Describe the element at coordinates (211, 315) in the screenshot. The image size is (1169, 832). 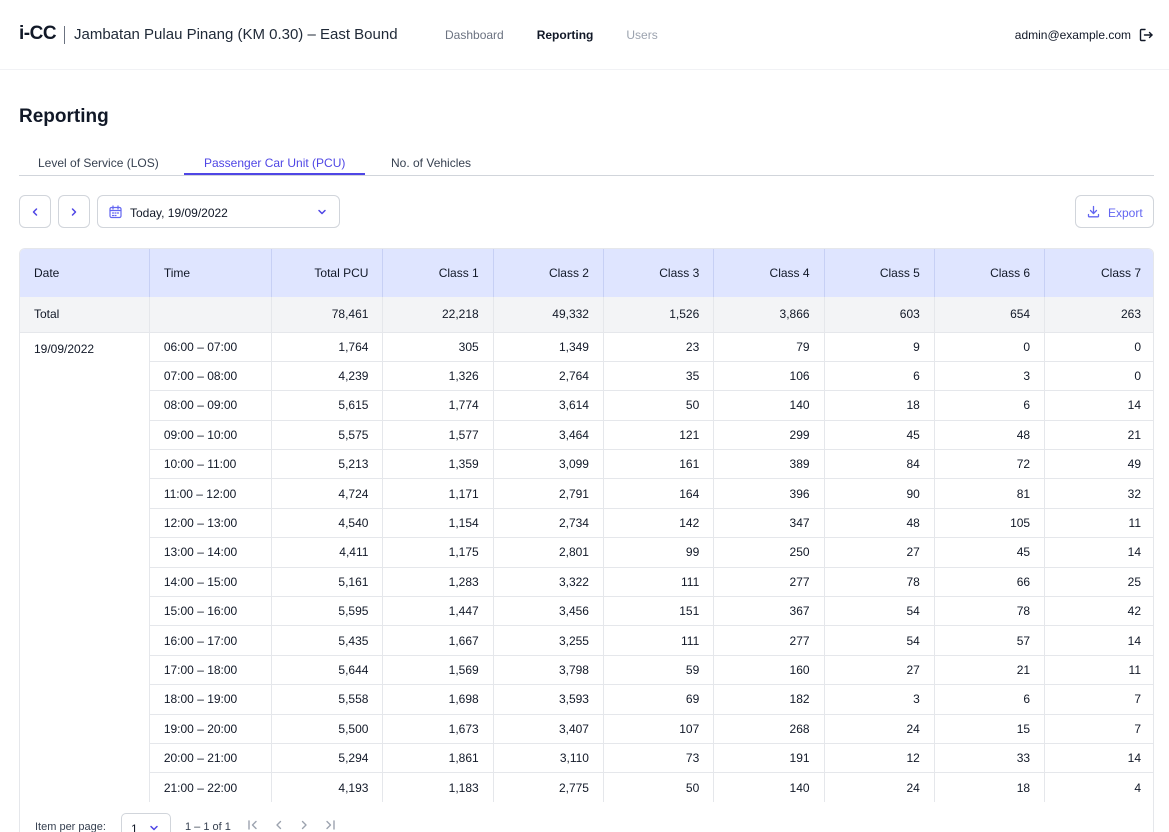
I see `total-cell` at that location.